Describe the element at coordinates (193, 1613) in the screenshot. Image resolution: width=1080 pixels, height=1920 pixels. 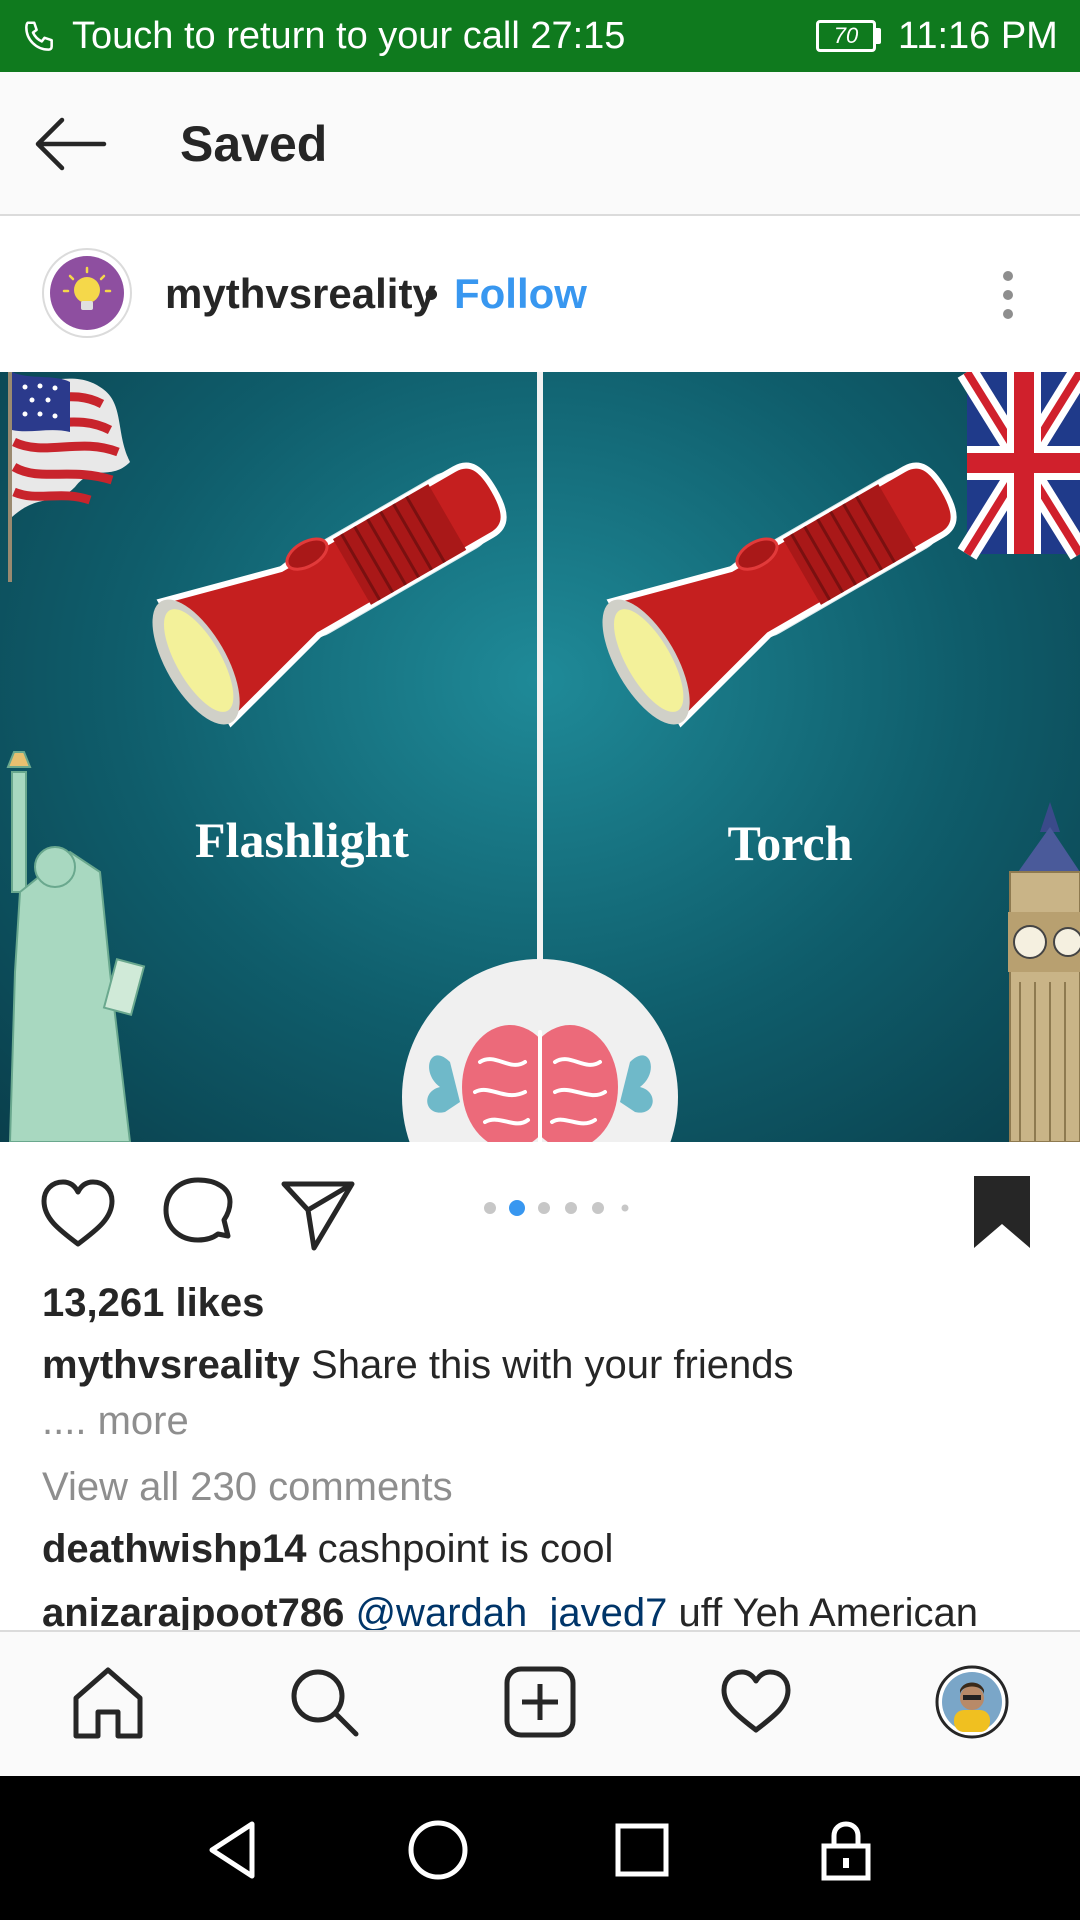
I see `comment-username: anizarajpoot786` at that location.